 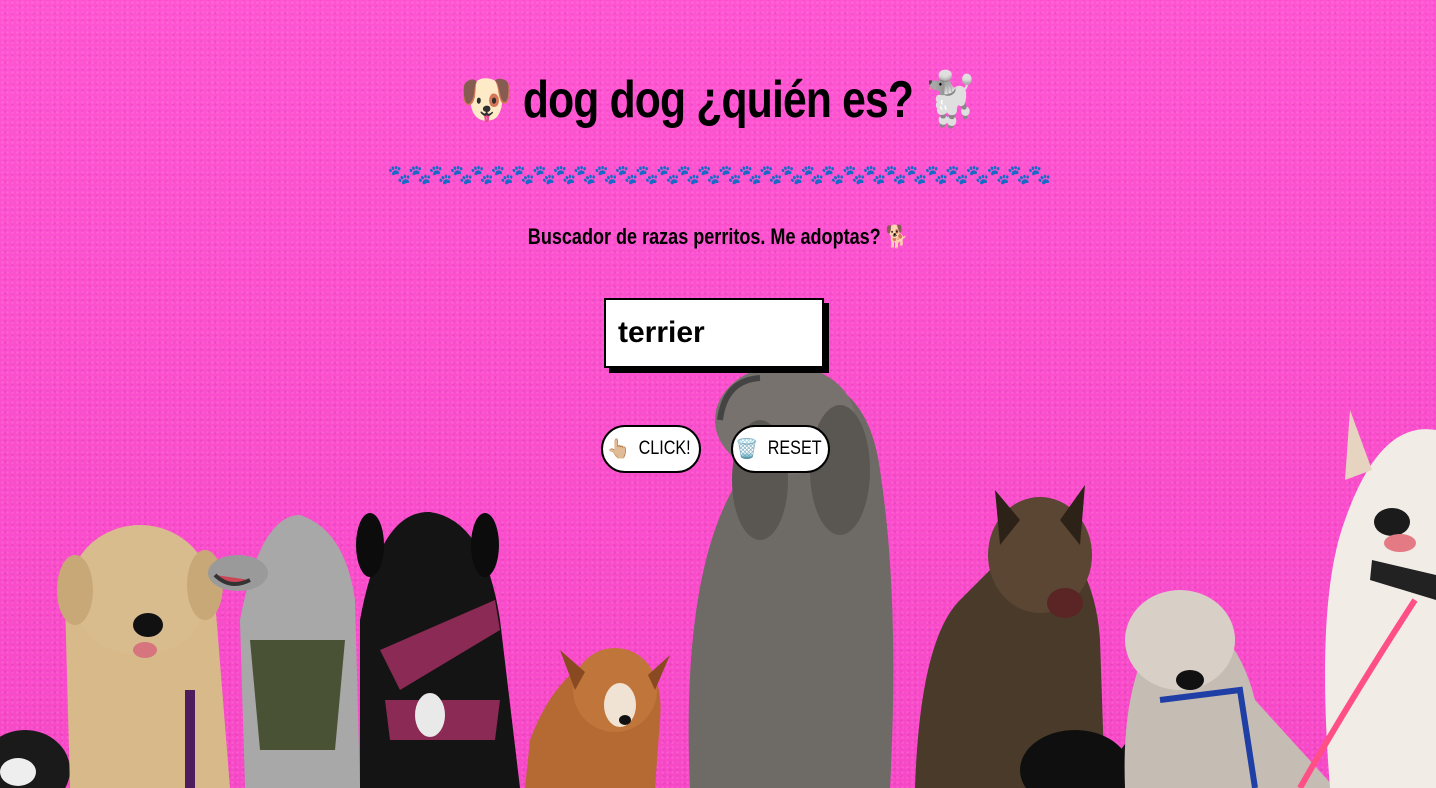 I want to click on pointing-finger-icon: 👆🏼, so click(x=618, y=449).